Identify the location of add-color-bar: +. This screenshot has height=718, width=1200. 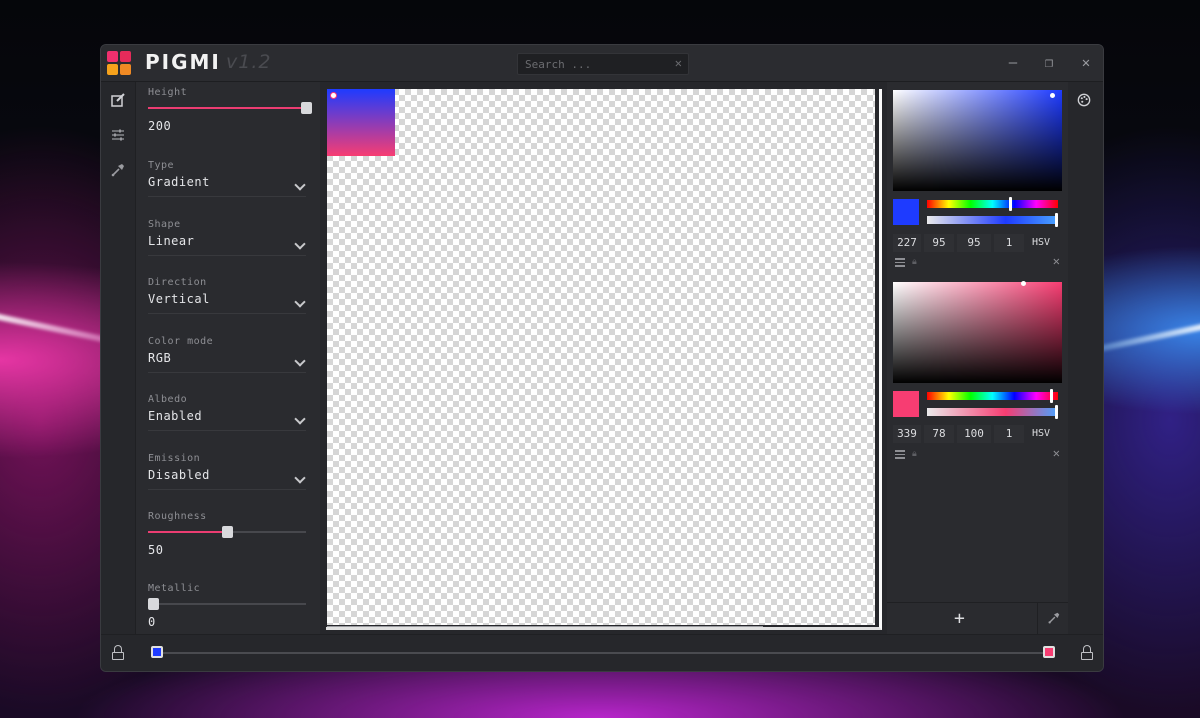
(962, 618).